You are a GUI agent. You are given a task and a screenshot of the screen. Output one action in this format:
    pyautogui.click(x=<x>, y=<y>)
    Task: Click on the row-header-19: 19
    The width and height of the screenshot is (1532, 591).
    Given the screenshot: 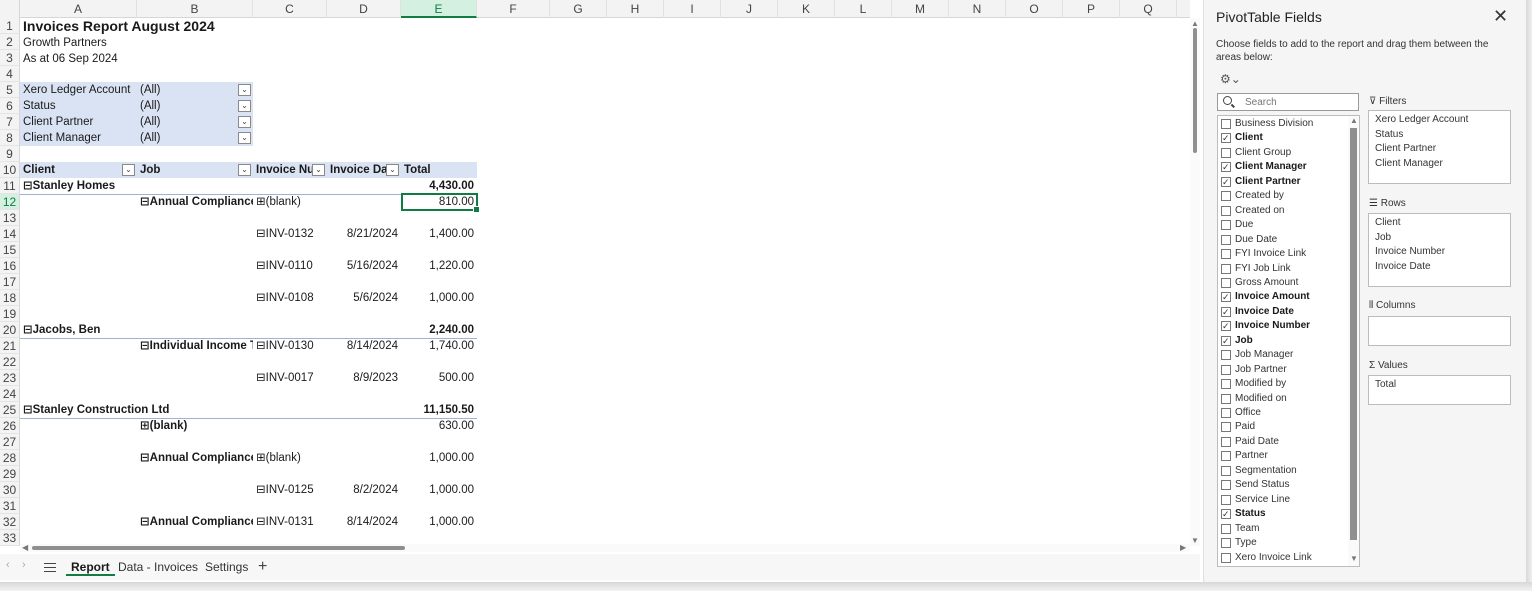 What is the action you would take?
    pyautogui.click(x=10, y=314)
    